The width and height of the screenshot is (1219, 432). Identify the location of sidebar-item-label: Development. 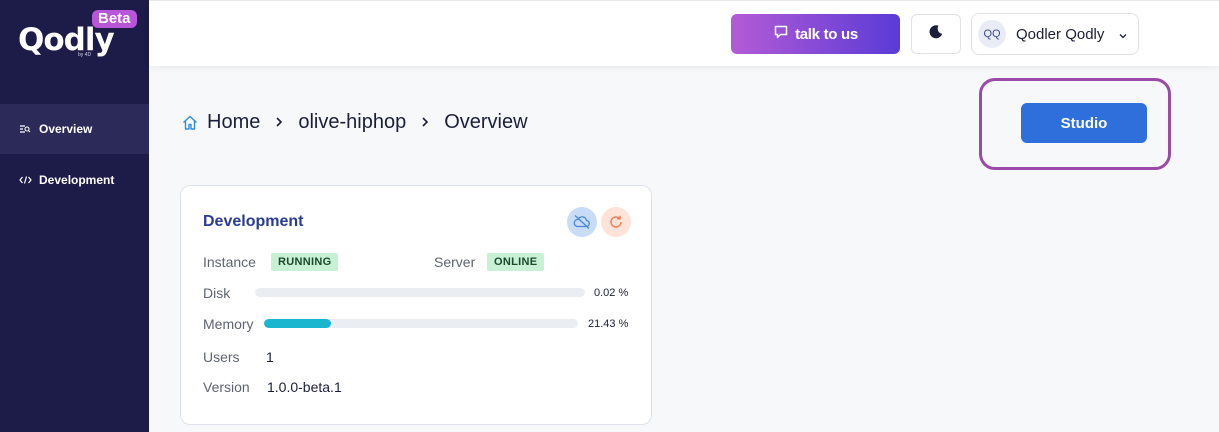
(77, 180).